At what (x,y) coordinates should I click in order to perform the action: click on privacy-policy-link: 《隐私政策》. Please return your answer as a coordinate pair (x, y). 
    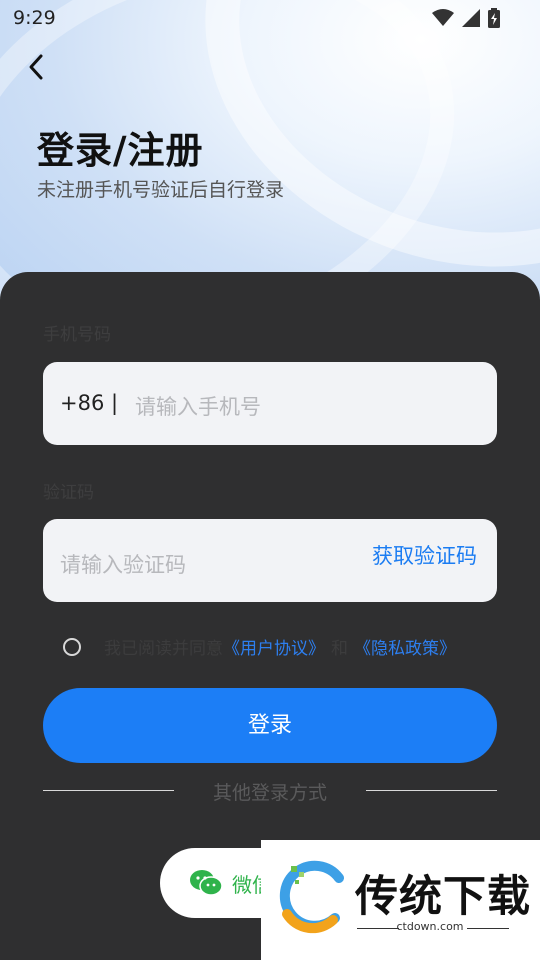
    Looking at the image, I should click on (405, 646).